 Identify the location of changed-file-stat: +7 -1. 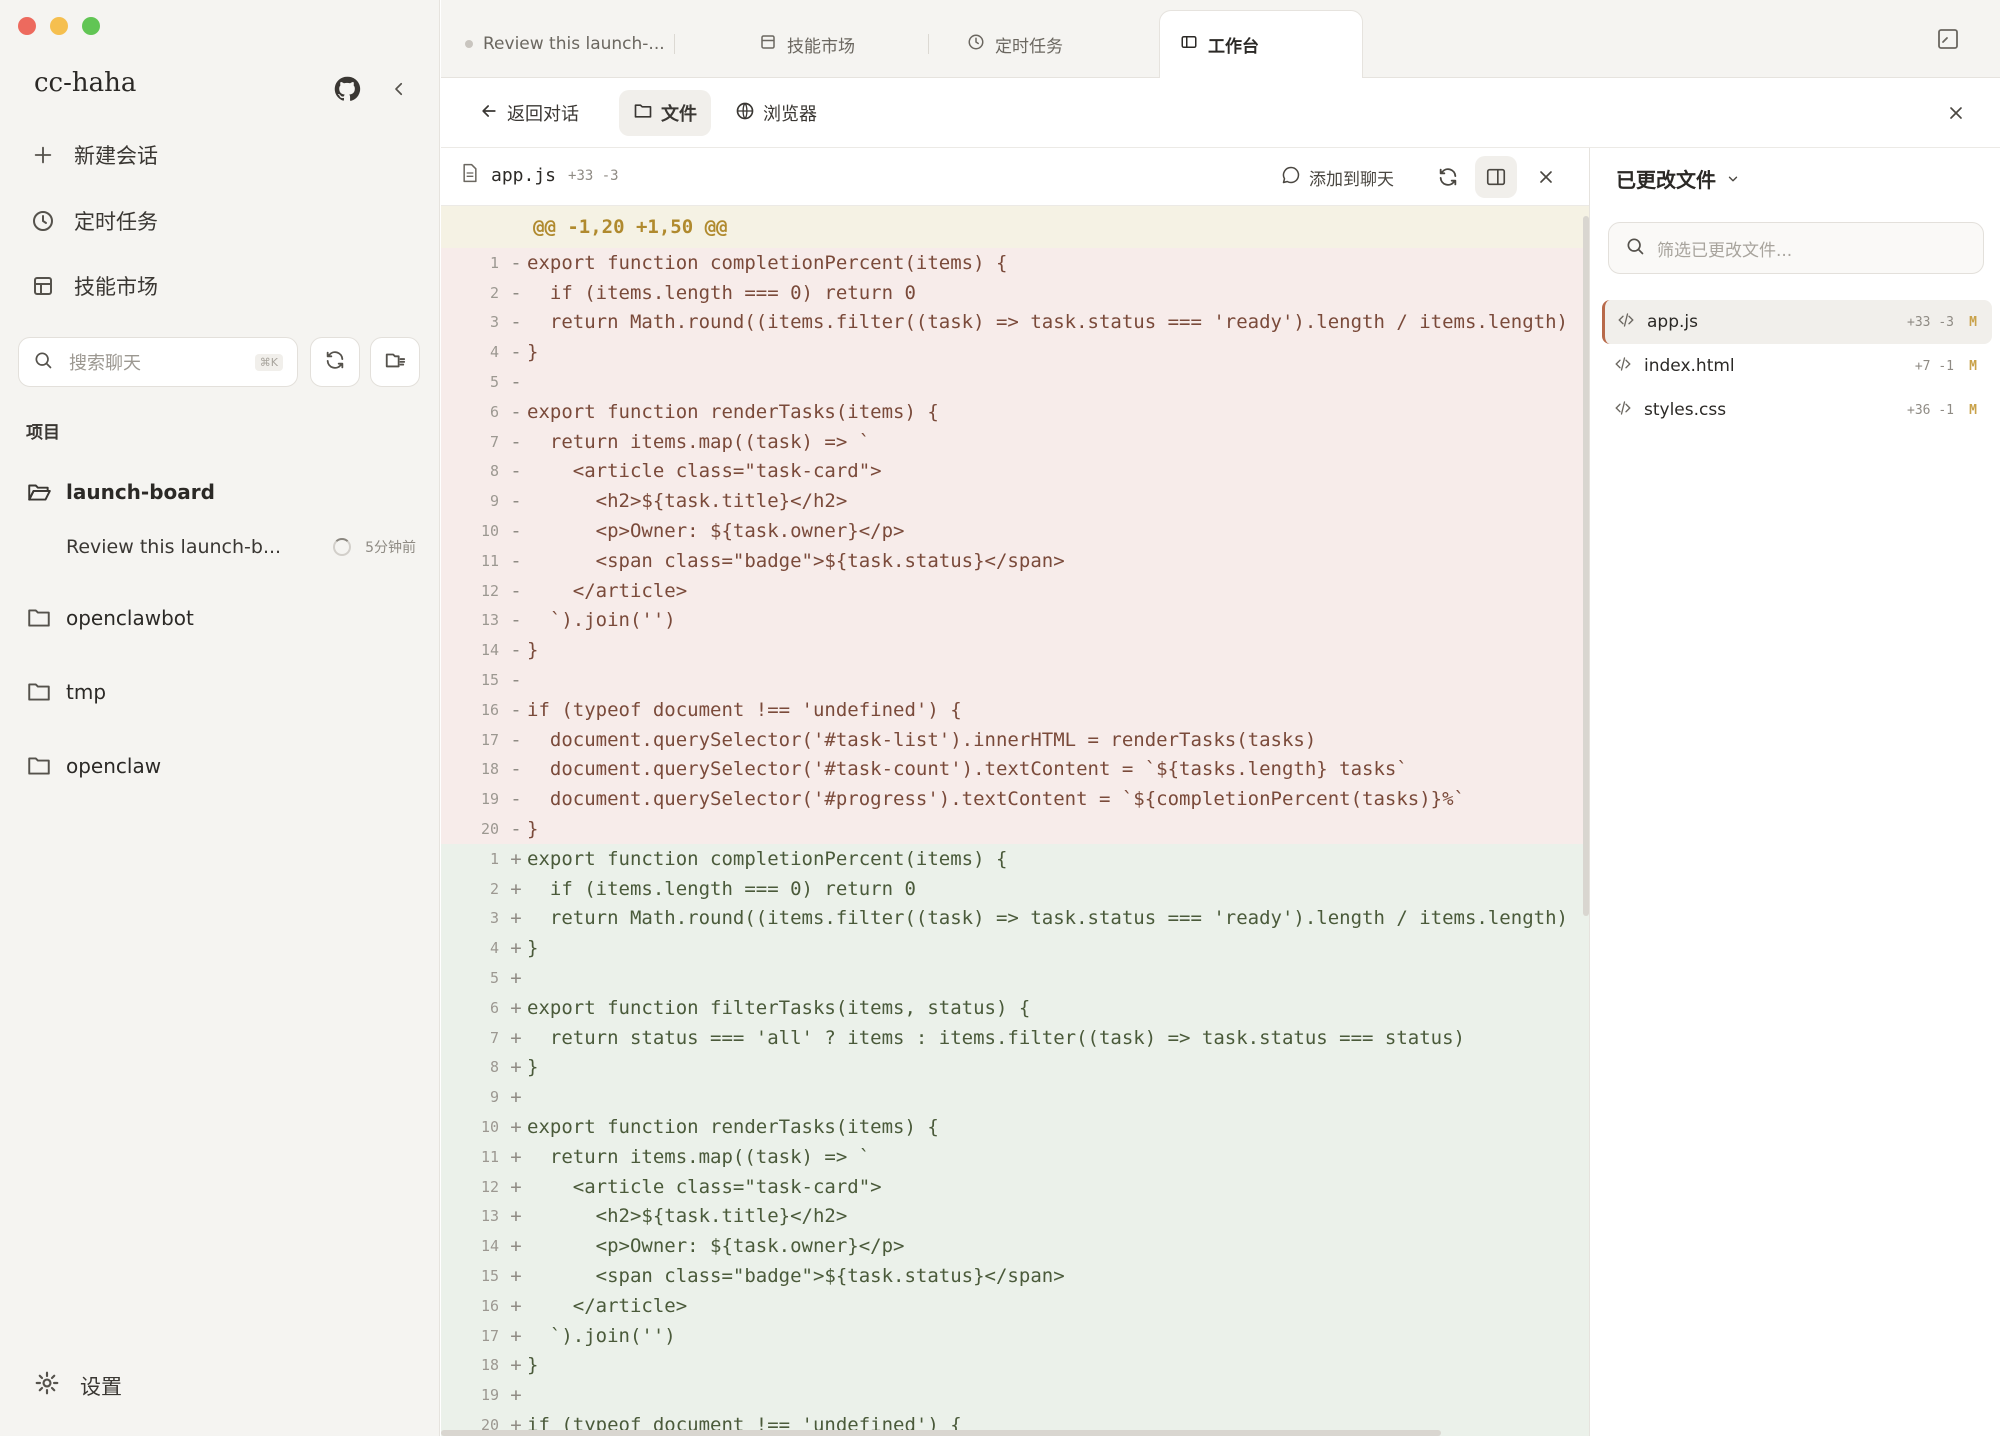
(1934, 366).